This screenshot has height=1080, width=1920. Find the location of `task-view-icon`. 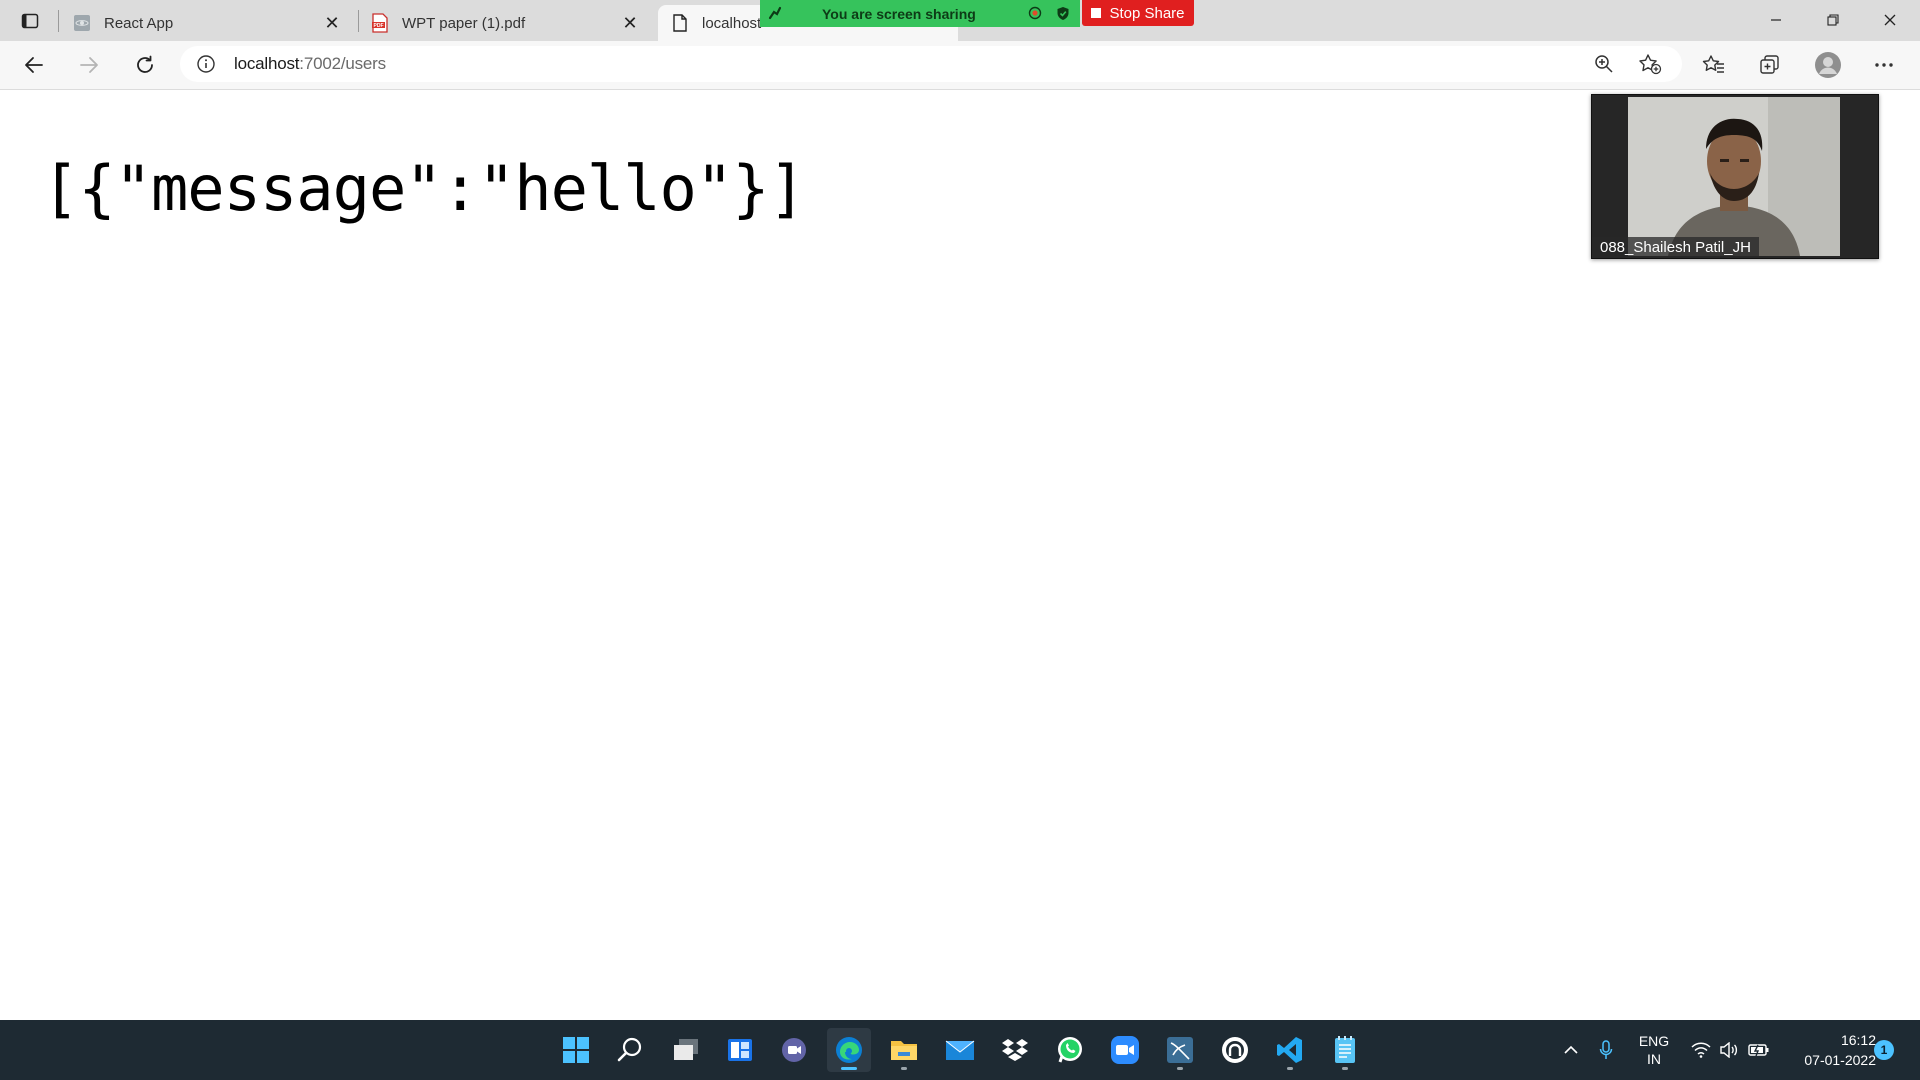

task-view-icon is located at coordinates (686, 1050).